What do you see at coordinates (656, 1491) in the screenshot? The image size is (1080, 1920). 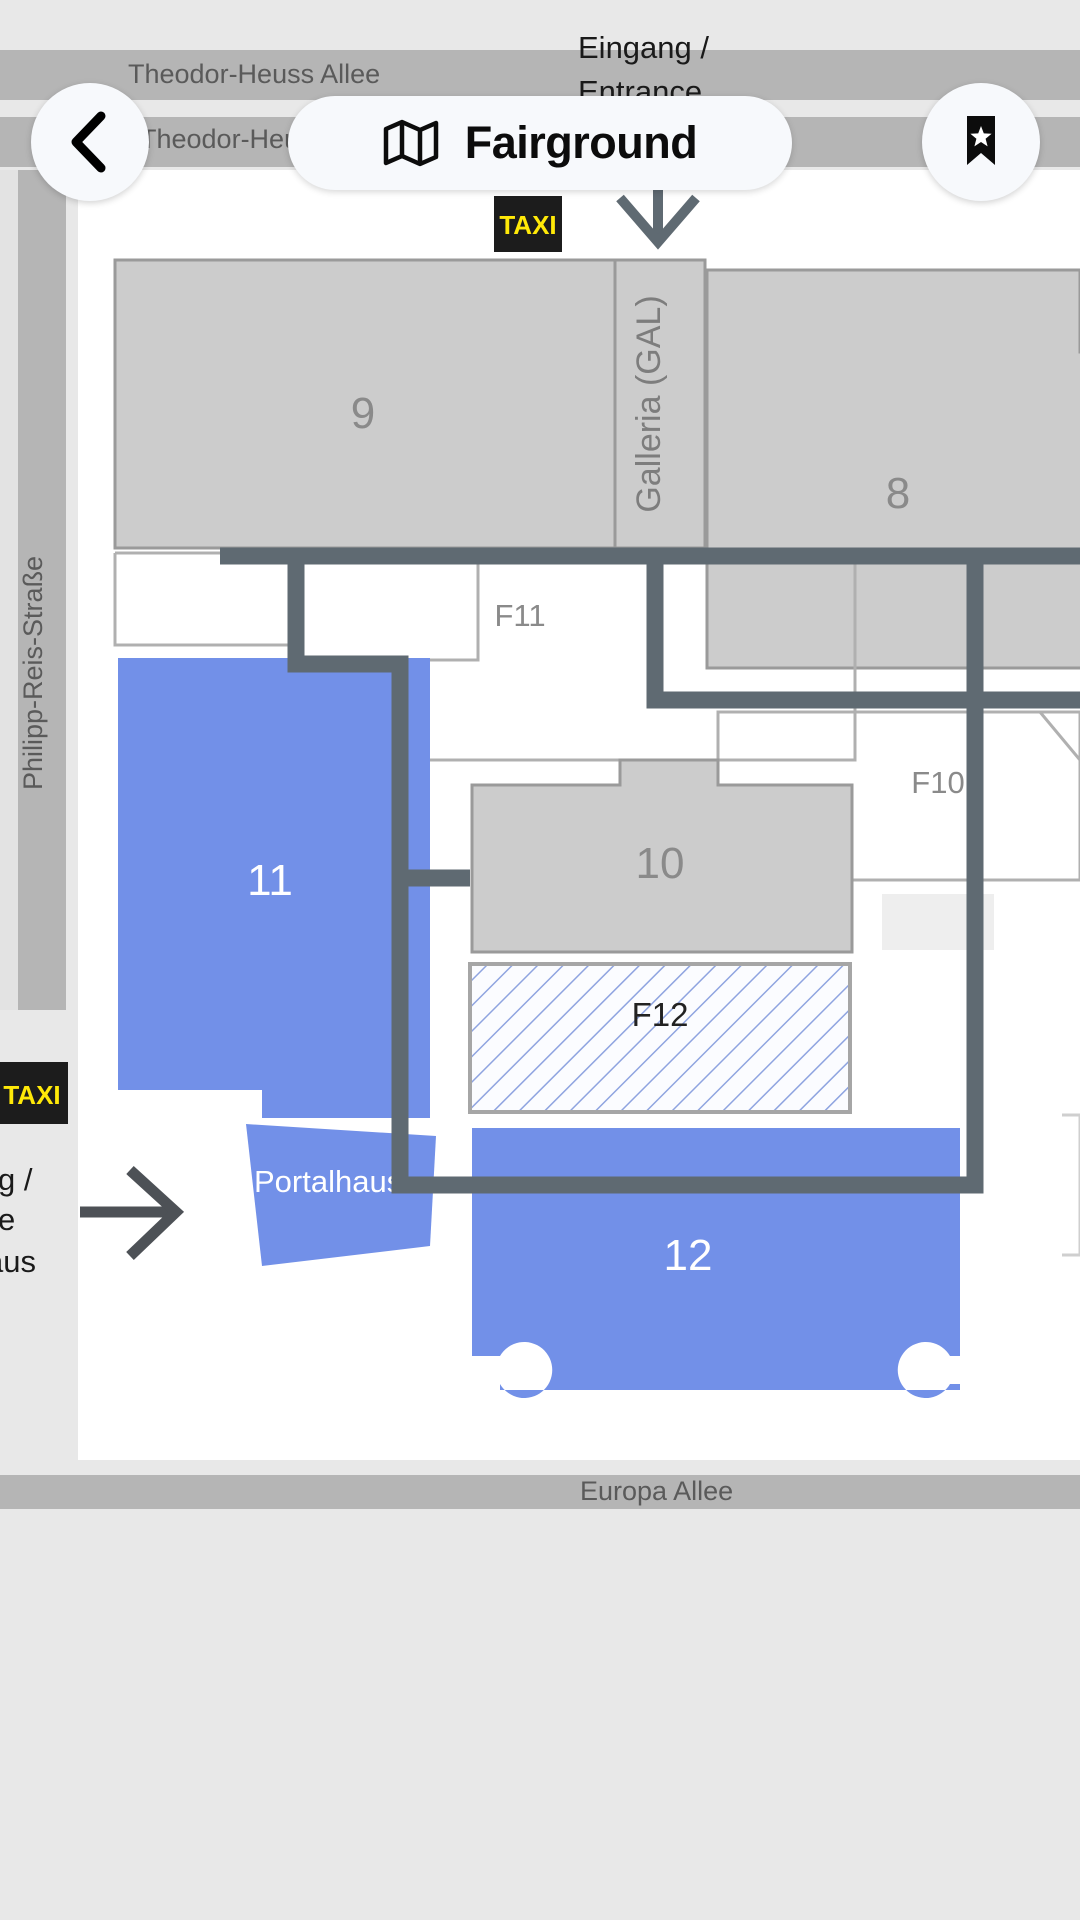 I see `street-label-europa-allee: Europa Allee` at bounding box center [656, 1491].